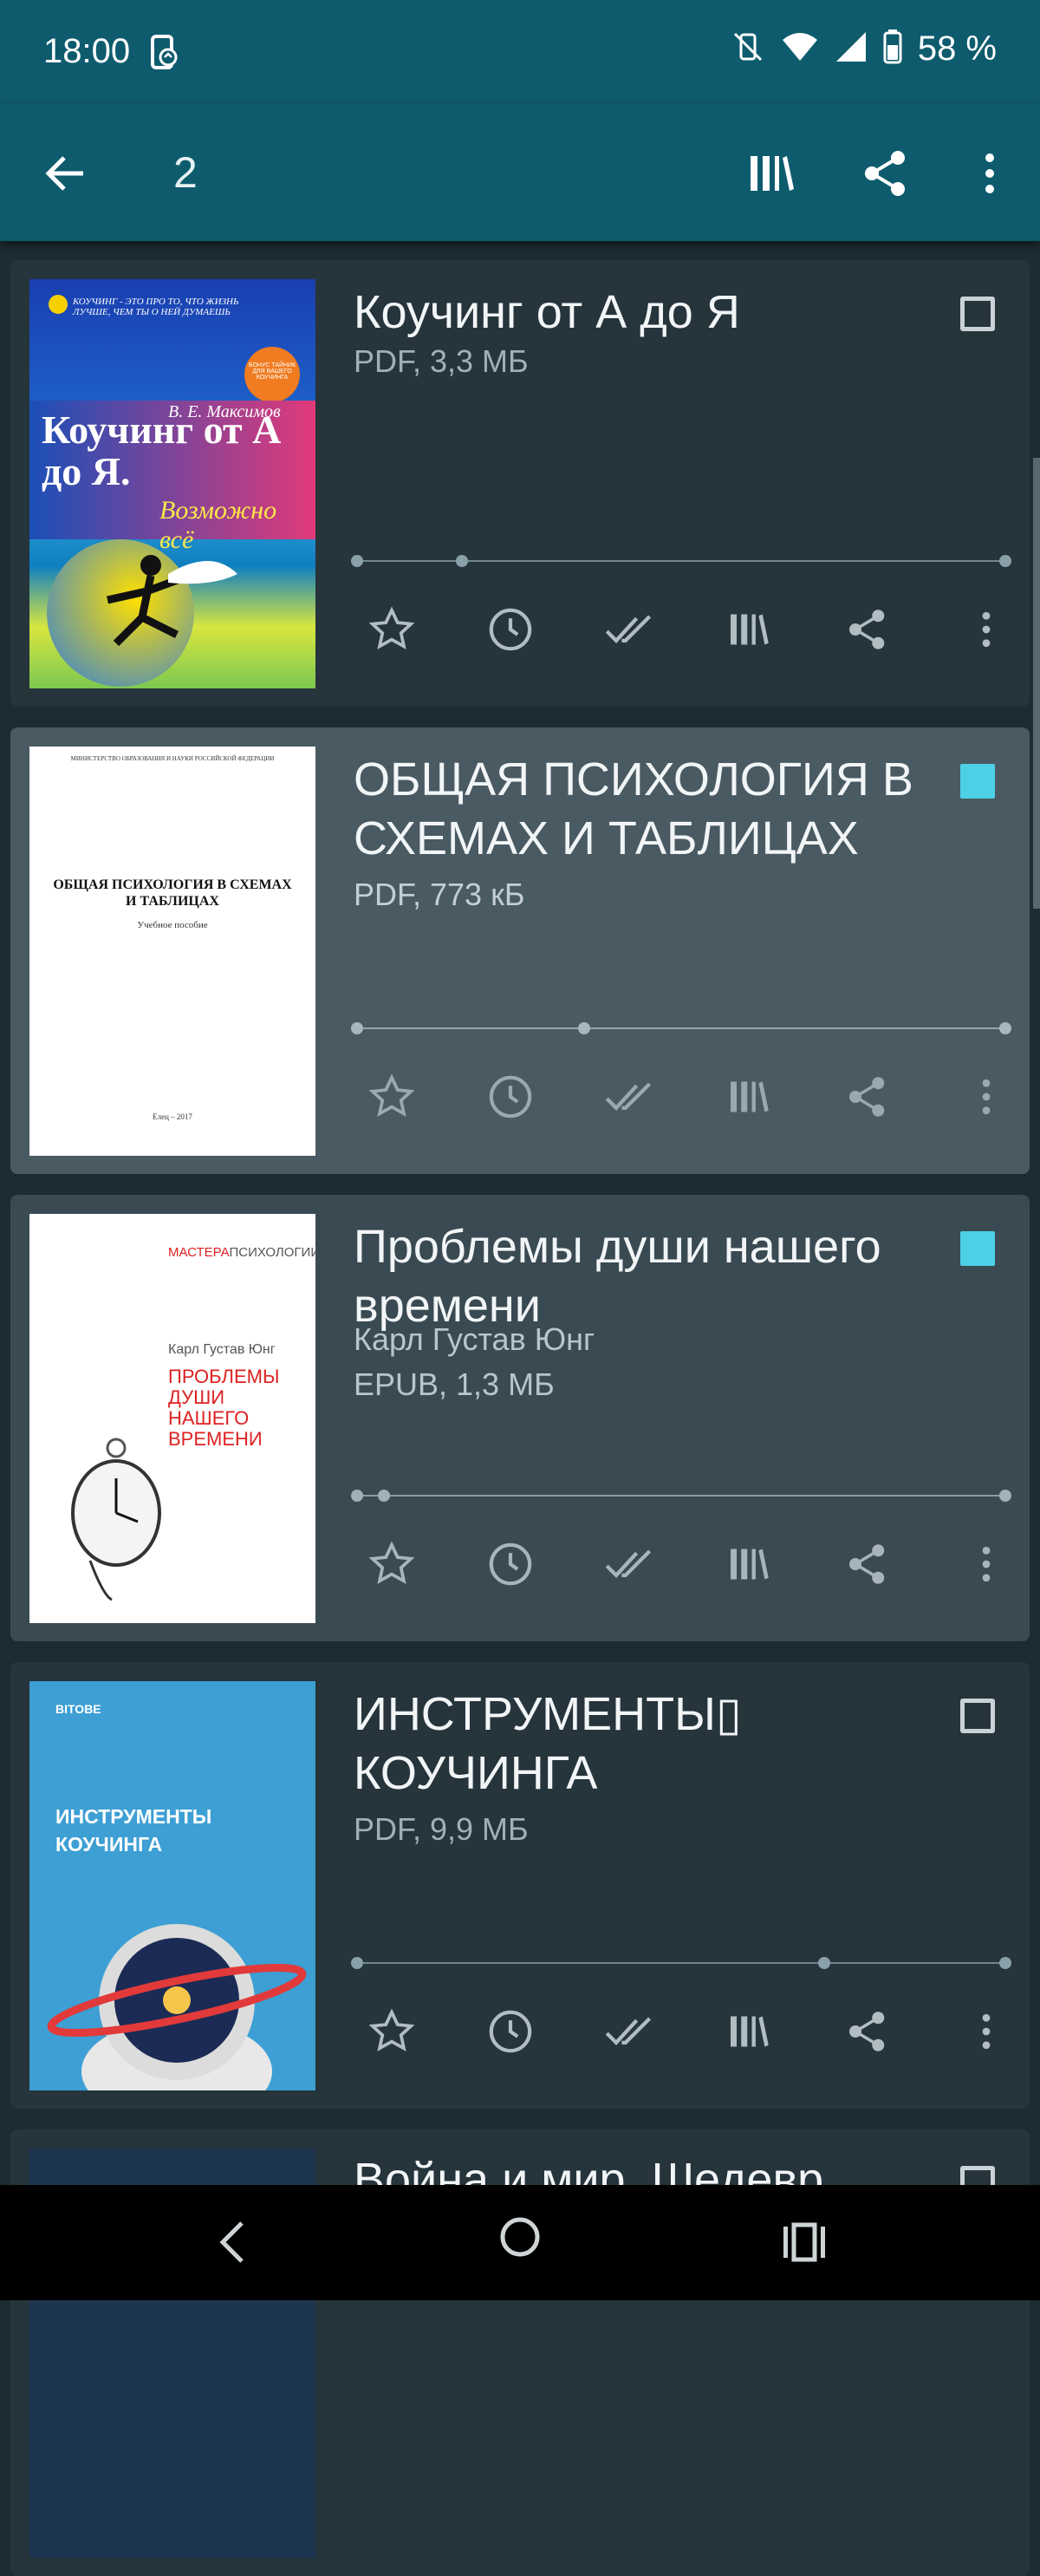 The height and width of the screenshot is (2576, 1040). Describe the element at coordinates (87, 51) in the screenshot. I see `status-time: 18:00` at that location.